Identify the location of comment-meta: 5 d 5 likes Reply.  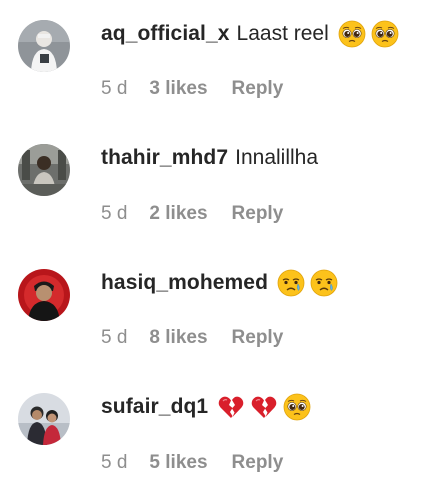
(192, 463).